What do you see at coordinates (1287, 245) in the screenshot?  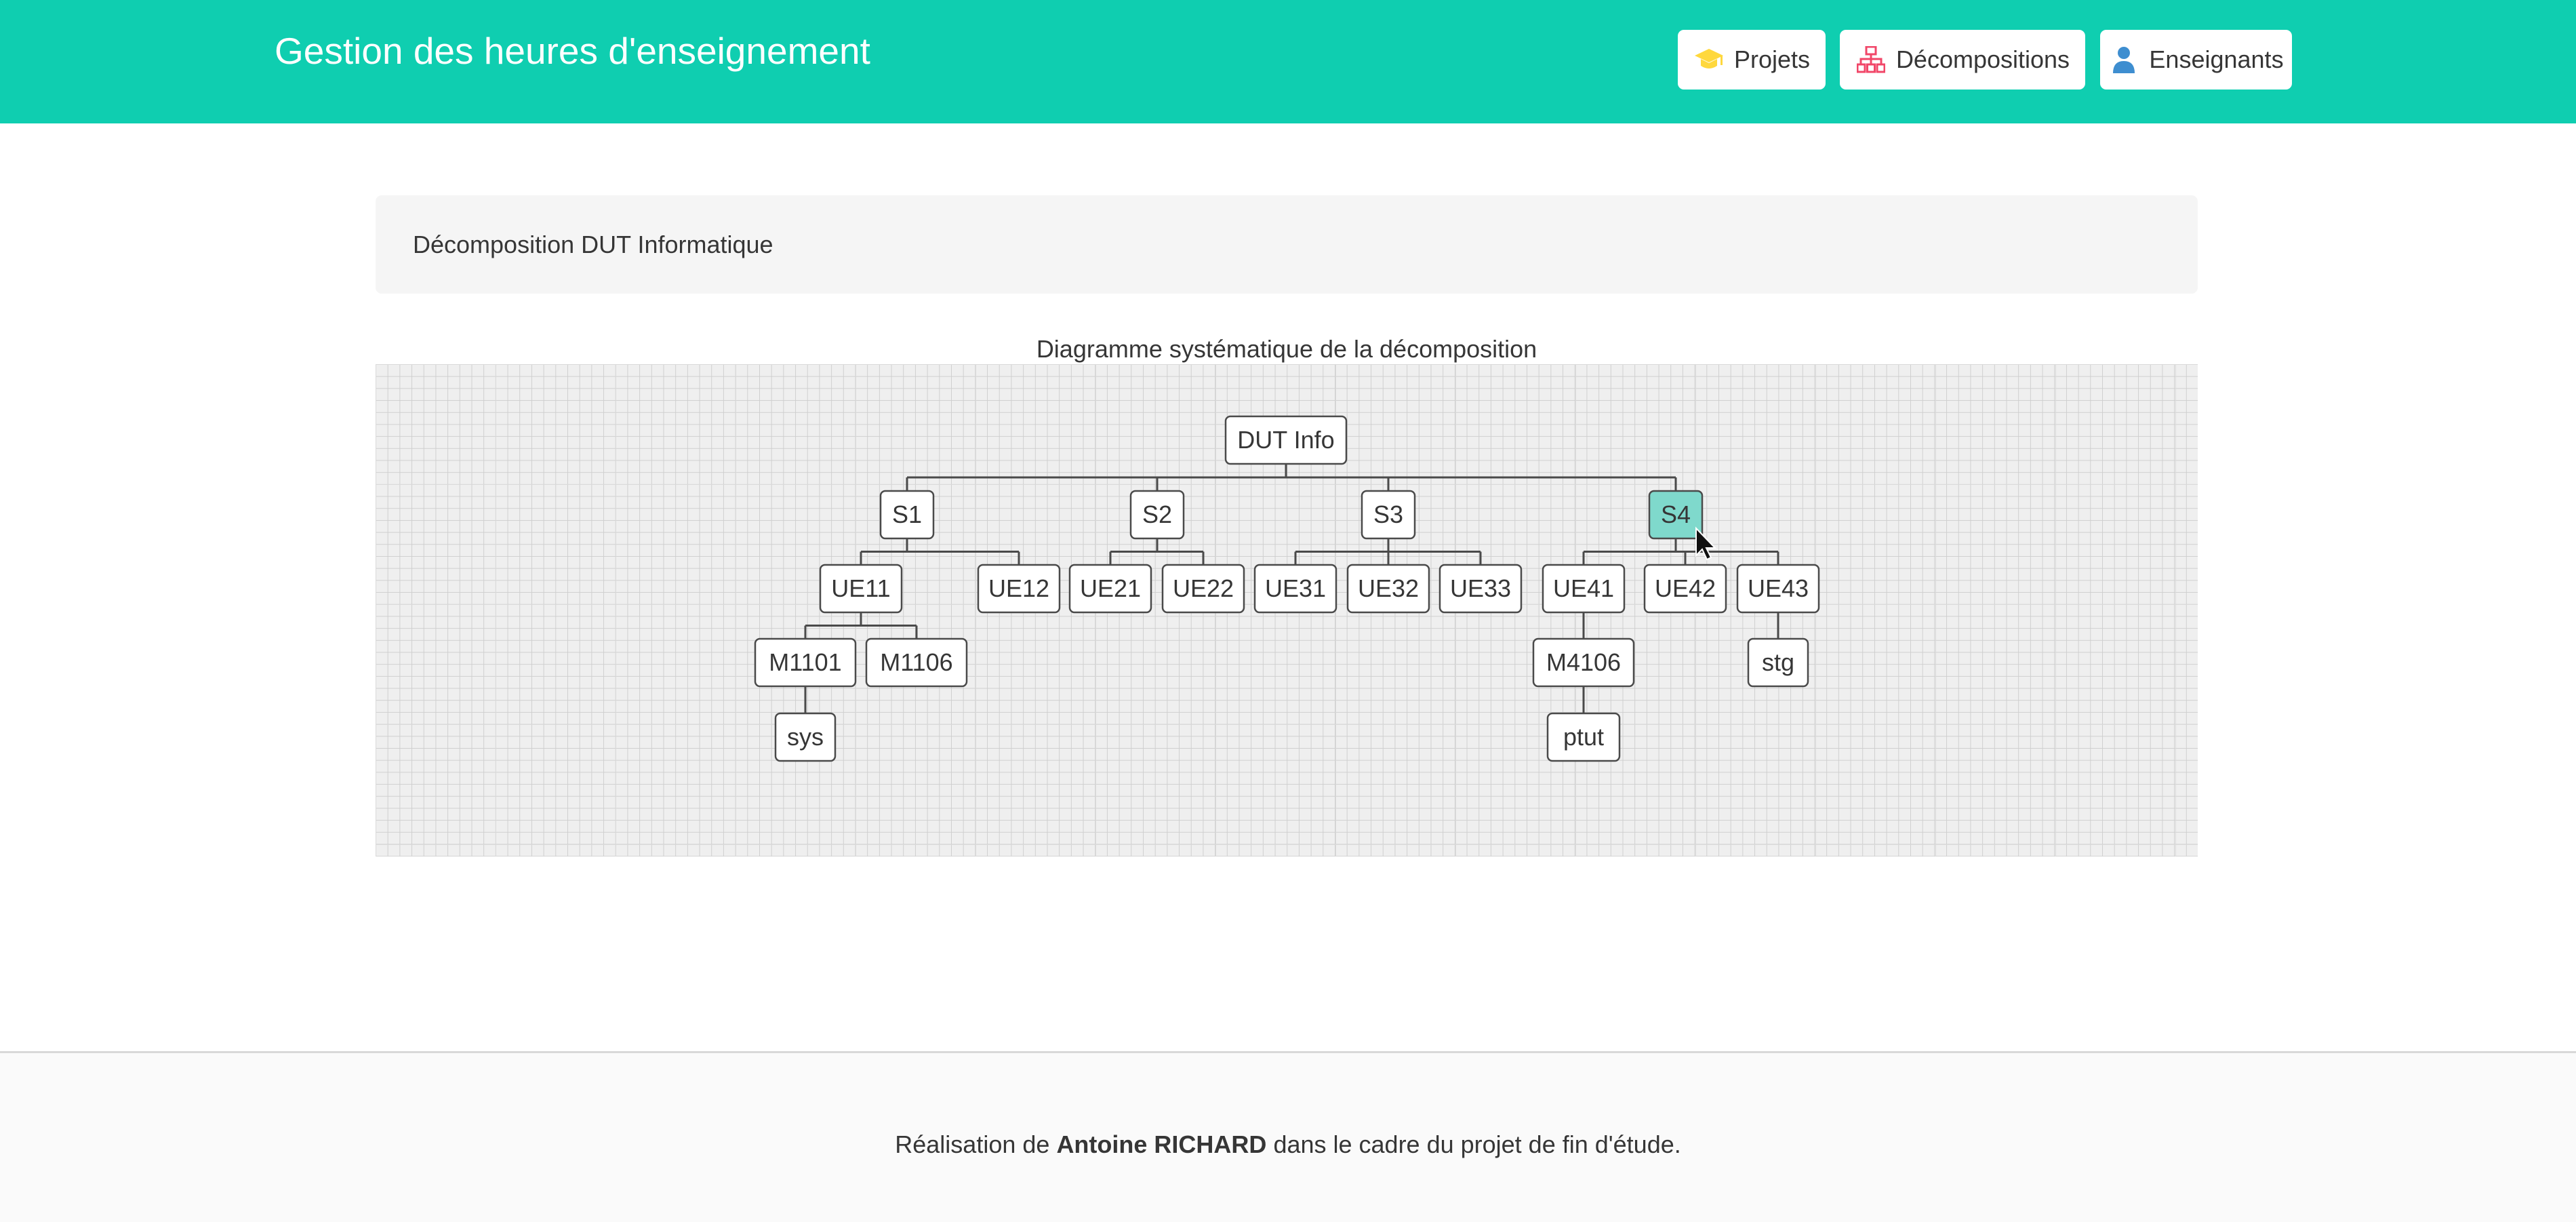 I see `decomposition-panel: Décomposition DUT Informatique` at bounding box center [1287, 245].